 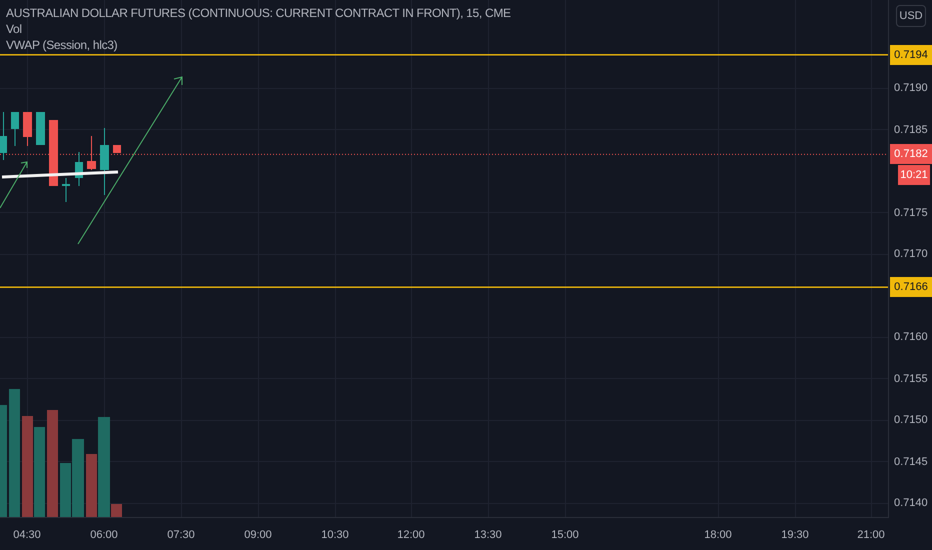 I want to click on countdown-badge: 10:21, so click(x=914, y=175).